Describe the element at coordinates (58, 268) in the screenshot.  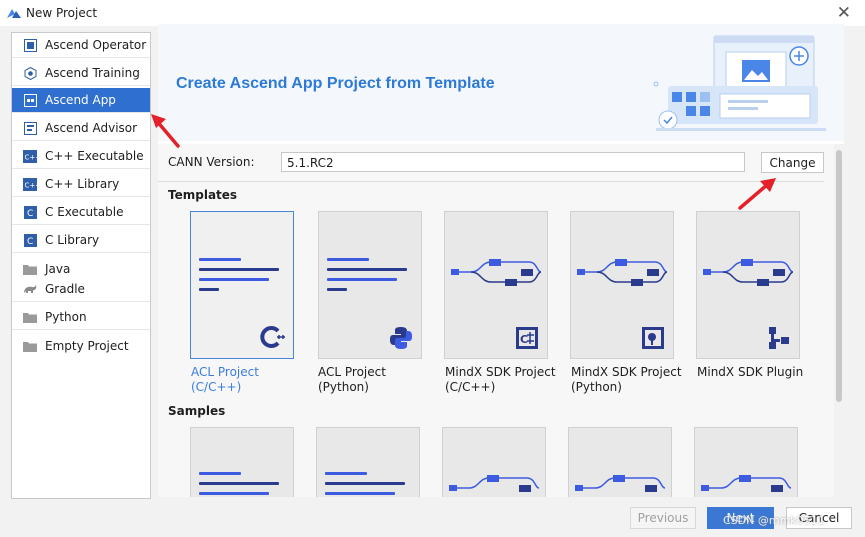
I see `sidebar-item-label: Java` at that location.